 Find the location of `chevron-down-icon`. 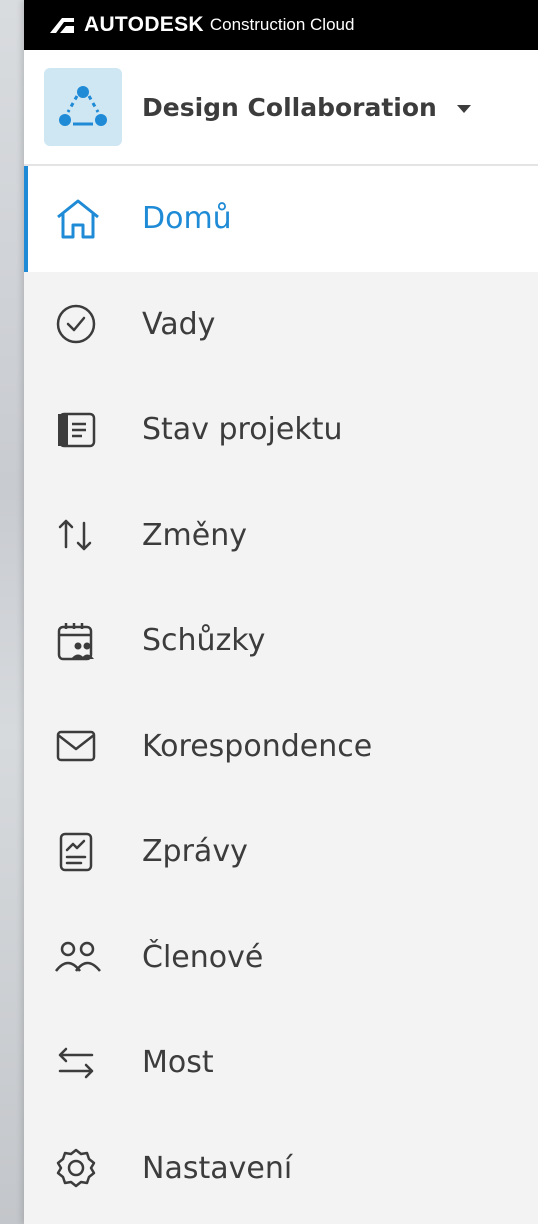

chevron-down-icon is located at coordinates (463, 109).